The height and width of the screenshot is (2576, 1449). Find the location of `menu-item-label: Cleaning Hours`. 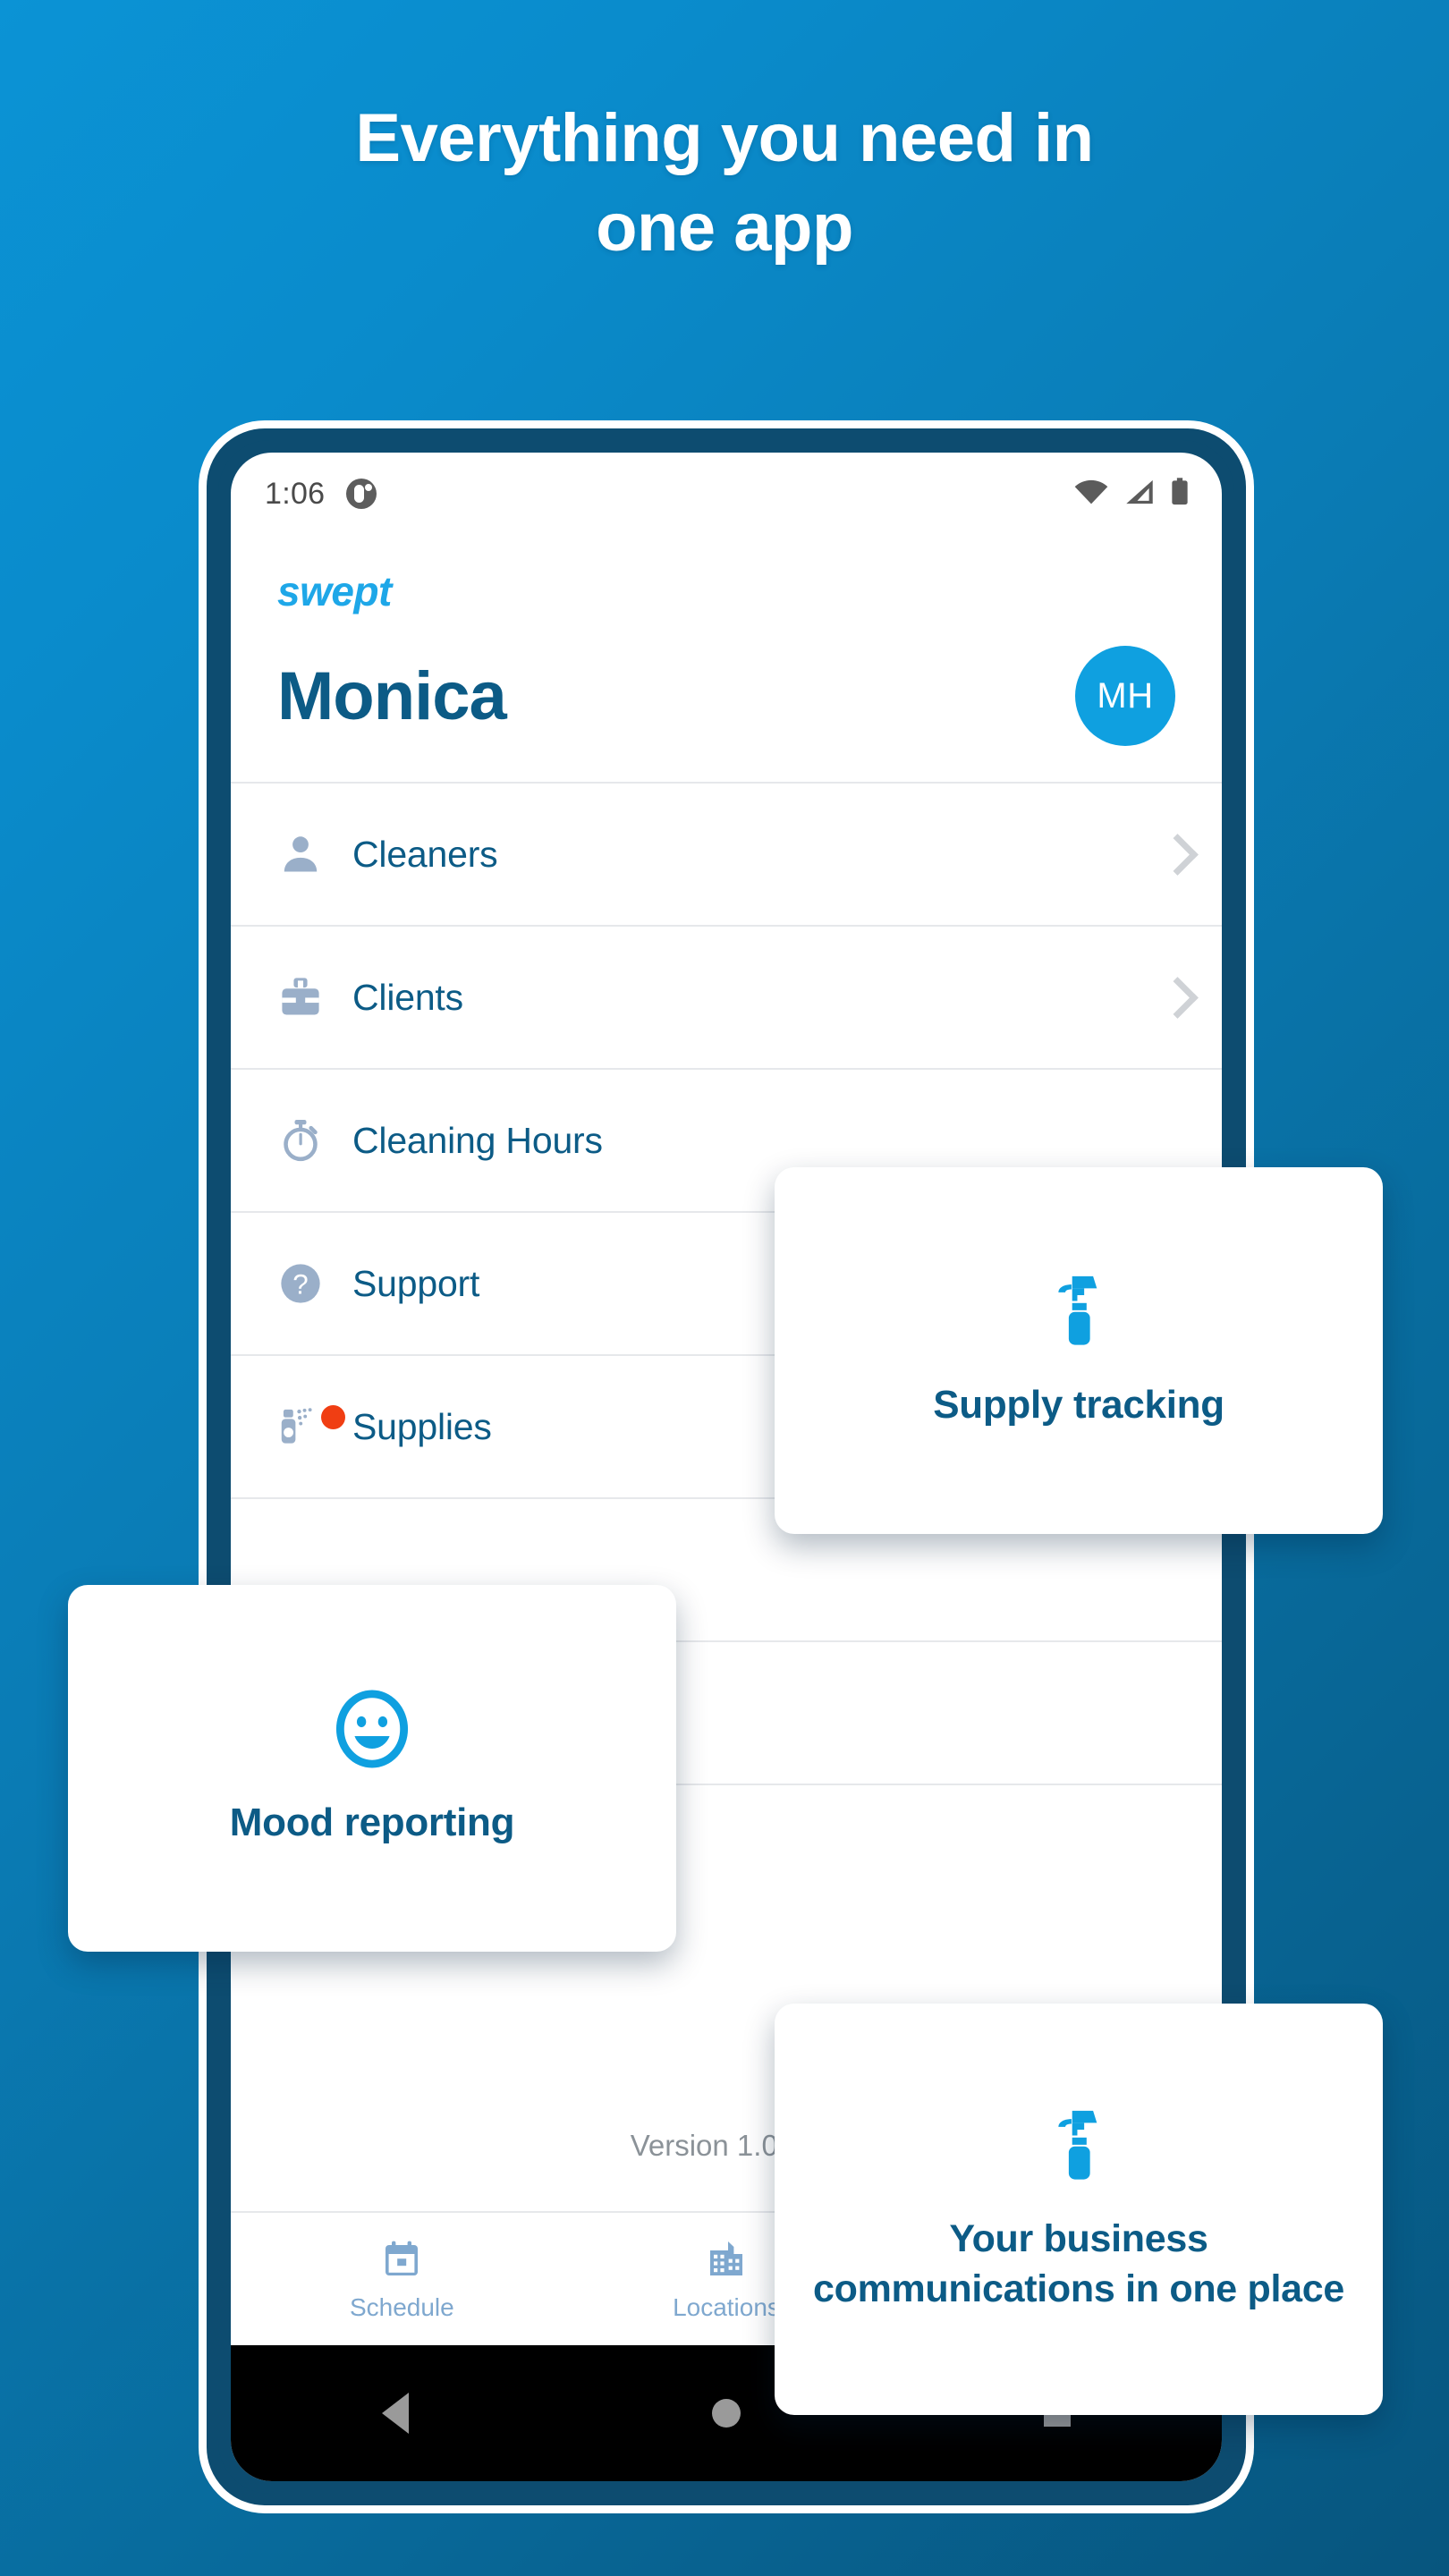

menu-item-label: Cleaning Hours is located at coordinates (477, 1140).